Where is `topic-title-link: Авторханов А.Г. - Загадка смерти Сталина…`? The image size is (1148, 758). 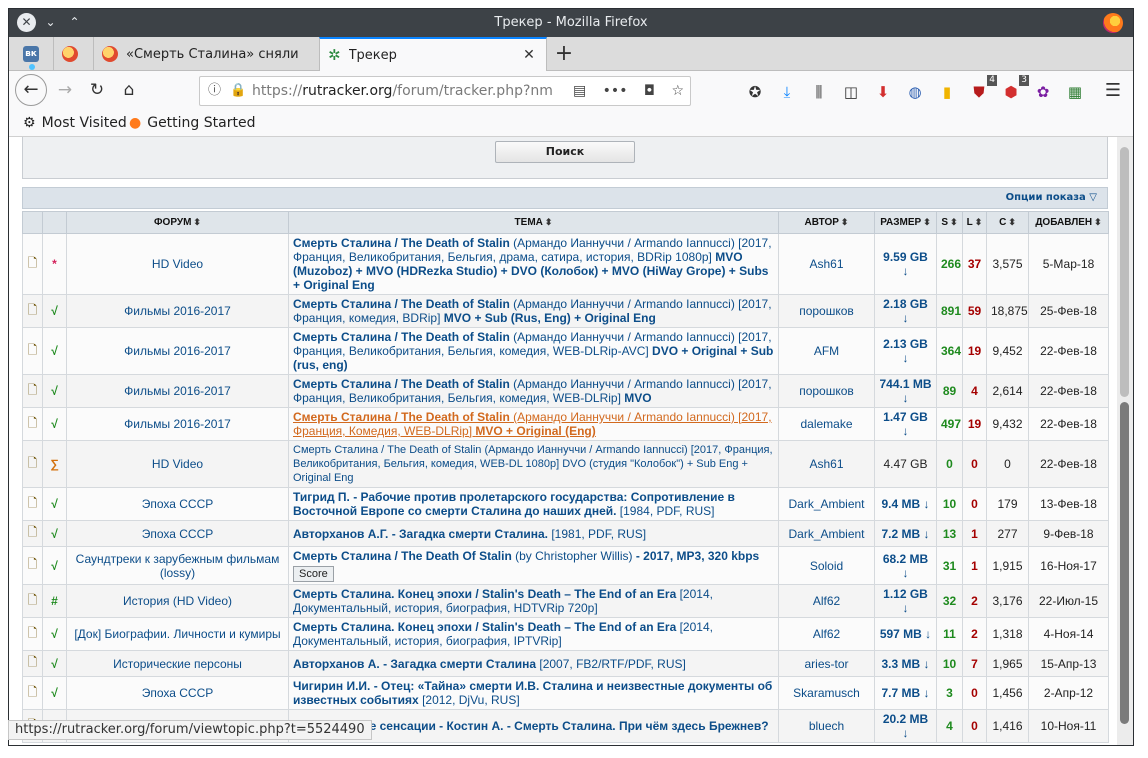 topic-title-link: Авторханов А.Г. - Загадка смерти Сталина… is located at coordinates (420, 534).